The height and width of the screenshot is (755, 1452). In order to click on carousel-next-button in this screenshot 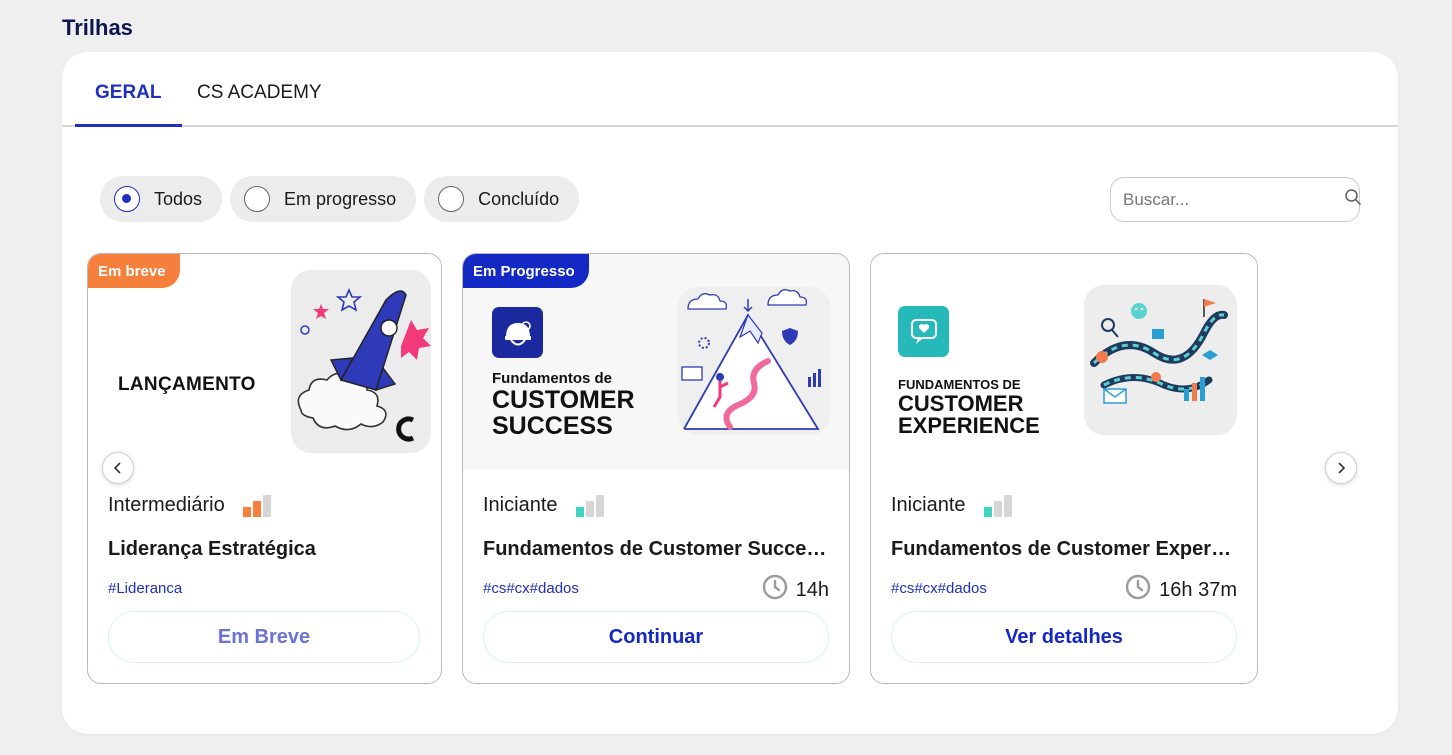, I will do `click(1341, 468)`.